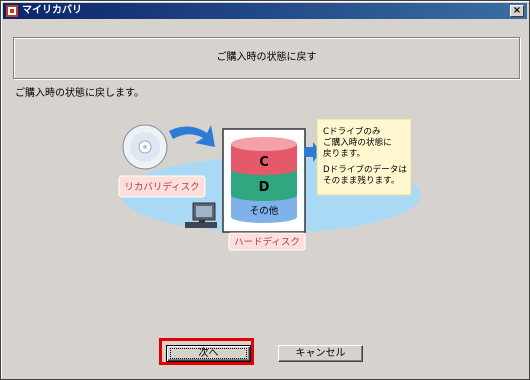 This screenshot has height=380, width=530. Describe the element at coordinates (12, 11) in the screenshot. I see `app-icon` at that location.